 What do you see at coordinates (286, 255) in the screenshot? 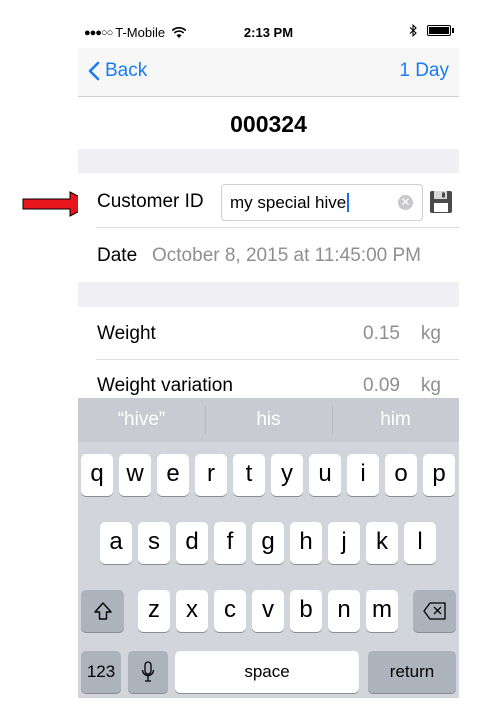
I see `date-value: October 8, 2015 at 11:45:00 PM` at bounding box center [286, 255].